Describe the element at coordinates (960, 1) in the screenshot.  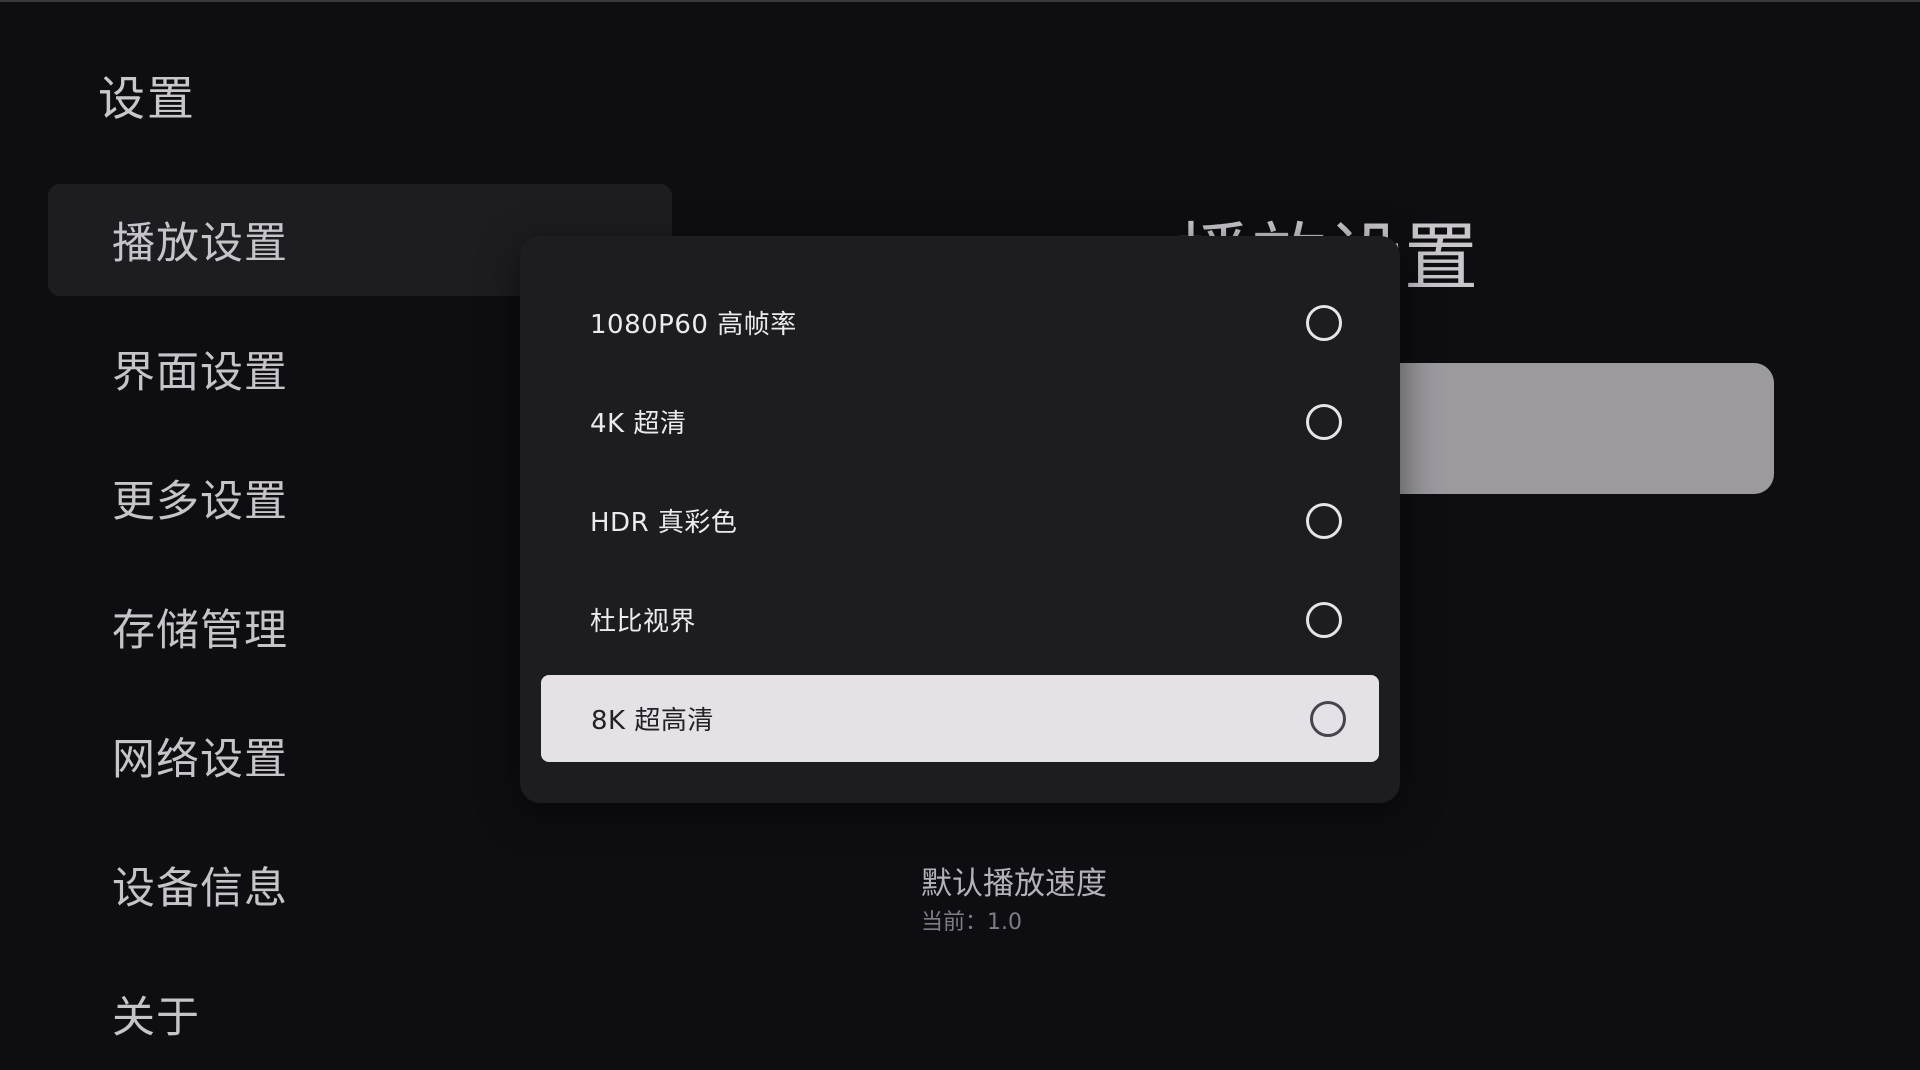
I see `window-top-border` at that location.